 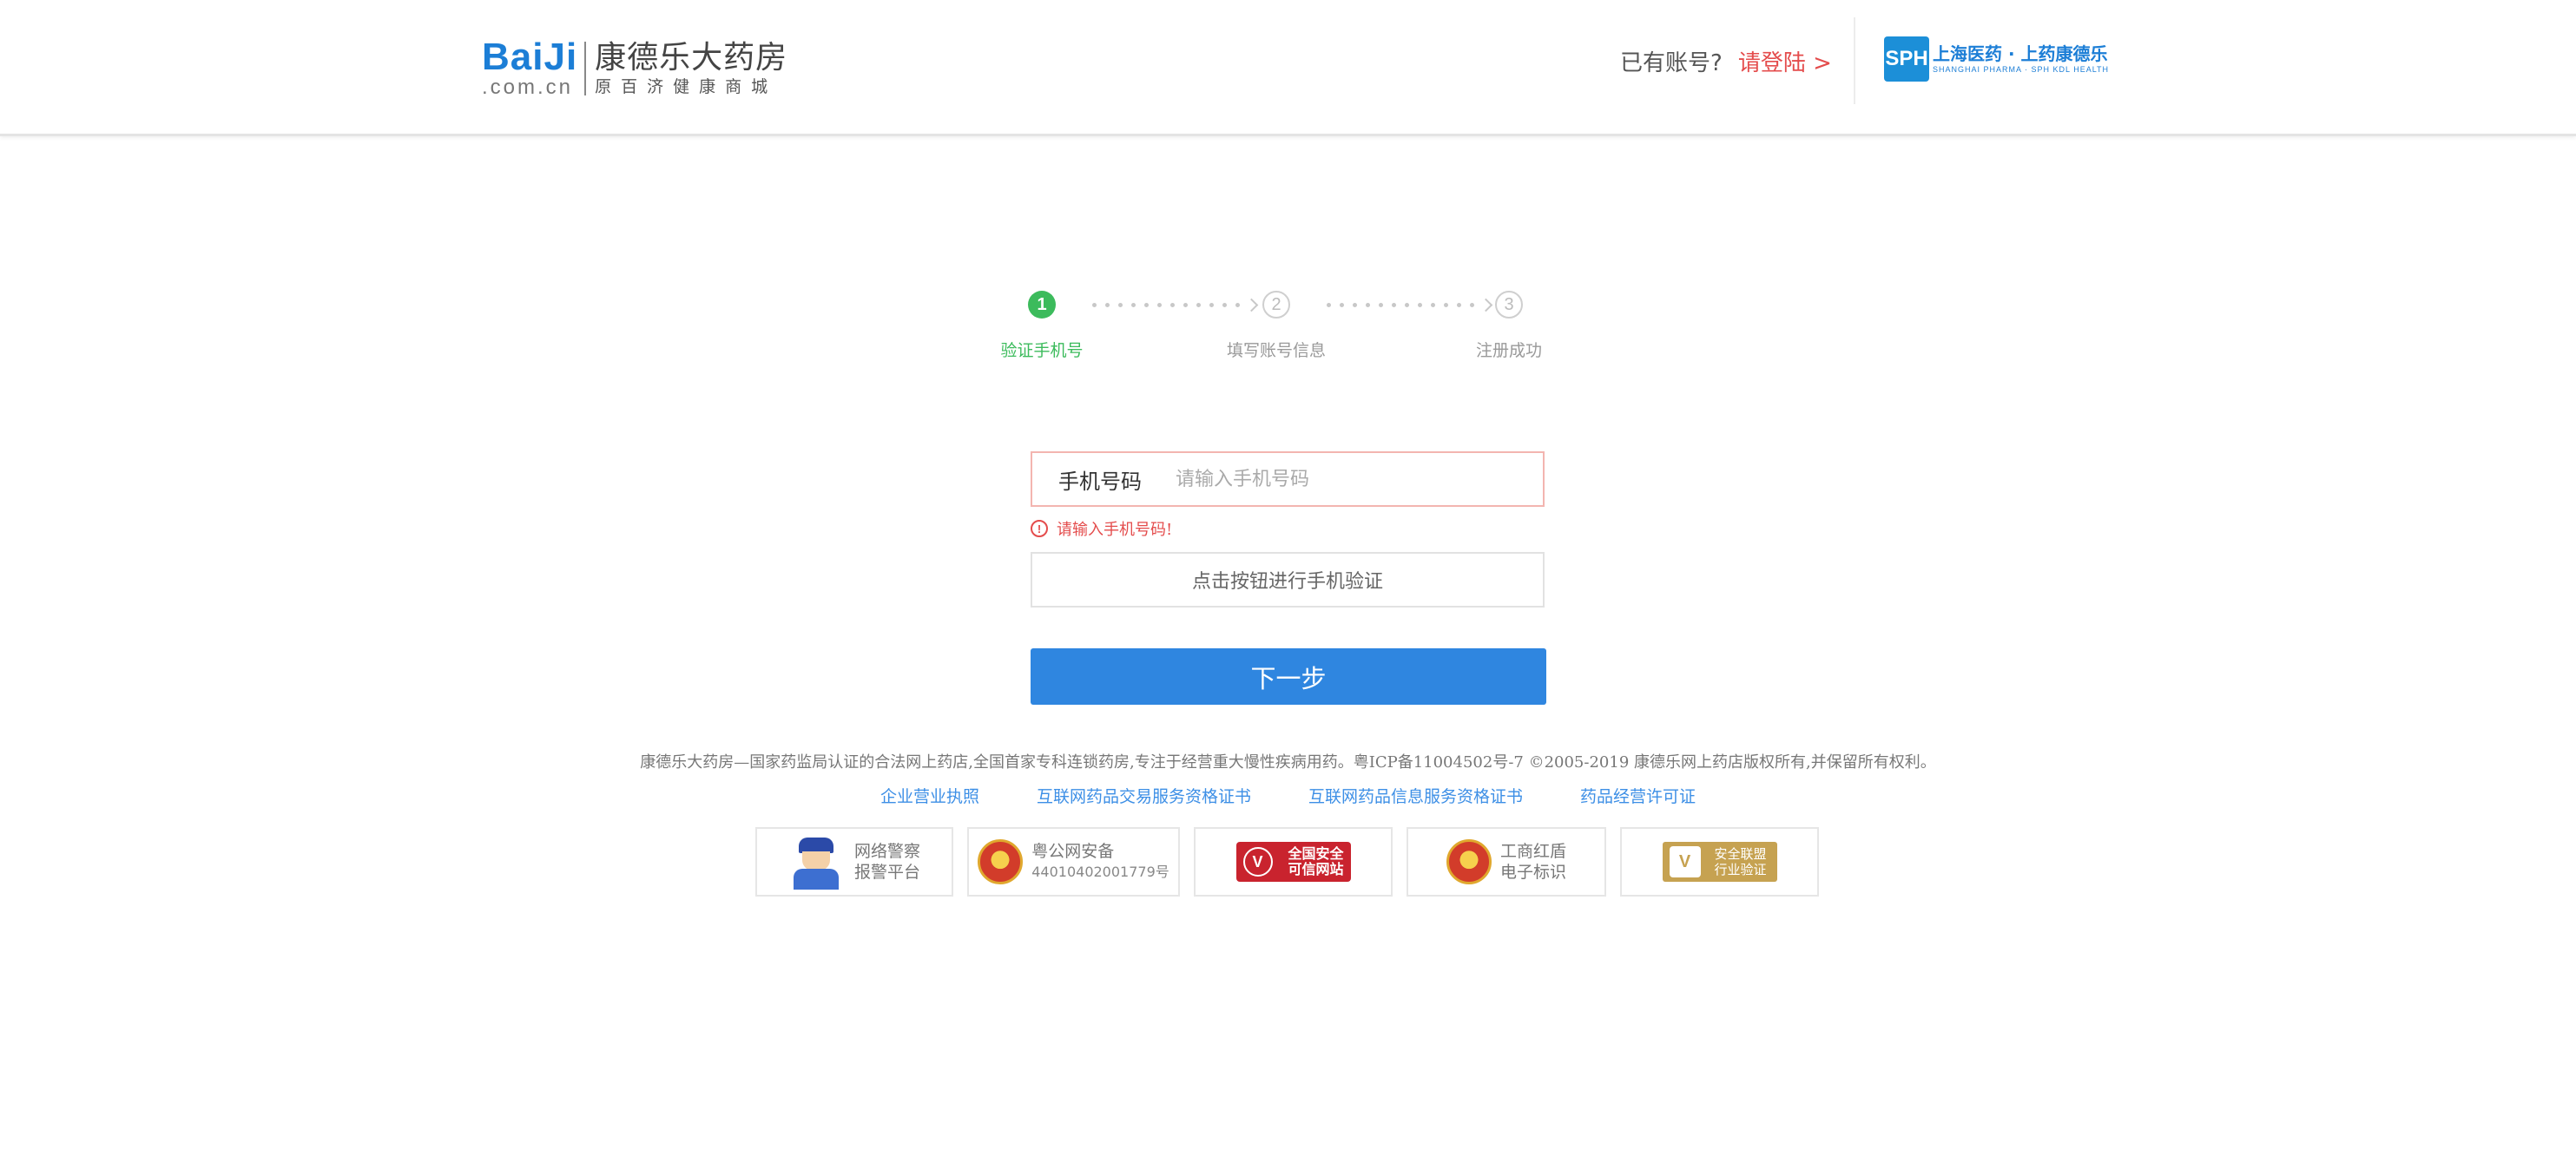 What do you see at coordinates (1039, 528) in the screenshot?
I see `error-icon: !` at bounding box center [1039, 528].